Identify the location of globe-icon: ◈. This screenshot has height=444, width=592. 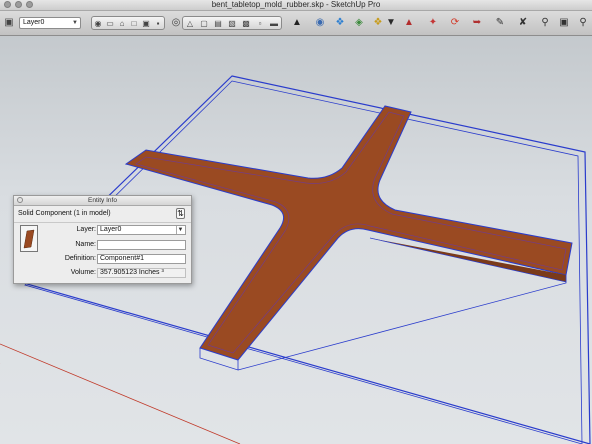
(359, 23).